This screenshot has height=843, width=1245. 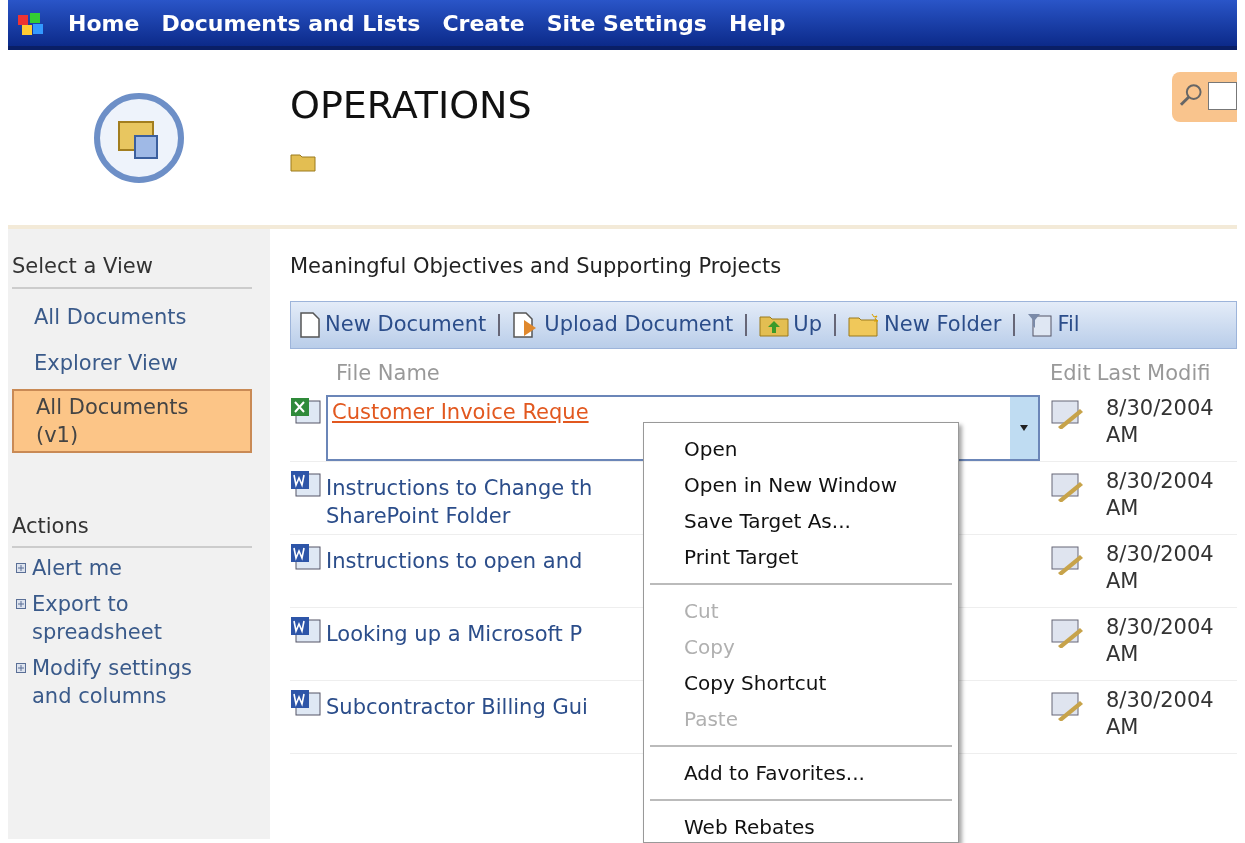 I want to click on caret-icon, so click(x=1024, y=427).